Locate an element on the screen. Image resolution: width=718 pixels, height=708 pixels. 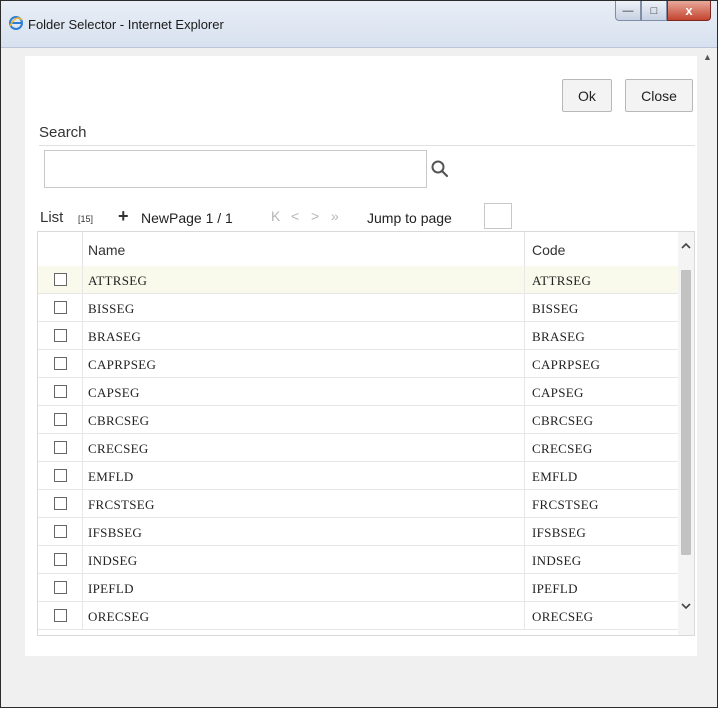
cell-name: CRECSEG is located at coordinates (118, 448).